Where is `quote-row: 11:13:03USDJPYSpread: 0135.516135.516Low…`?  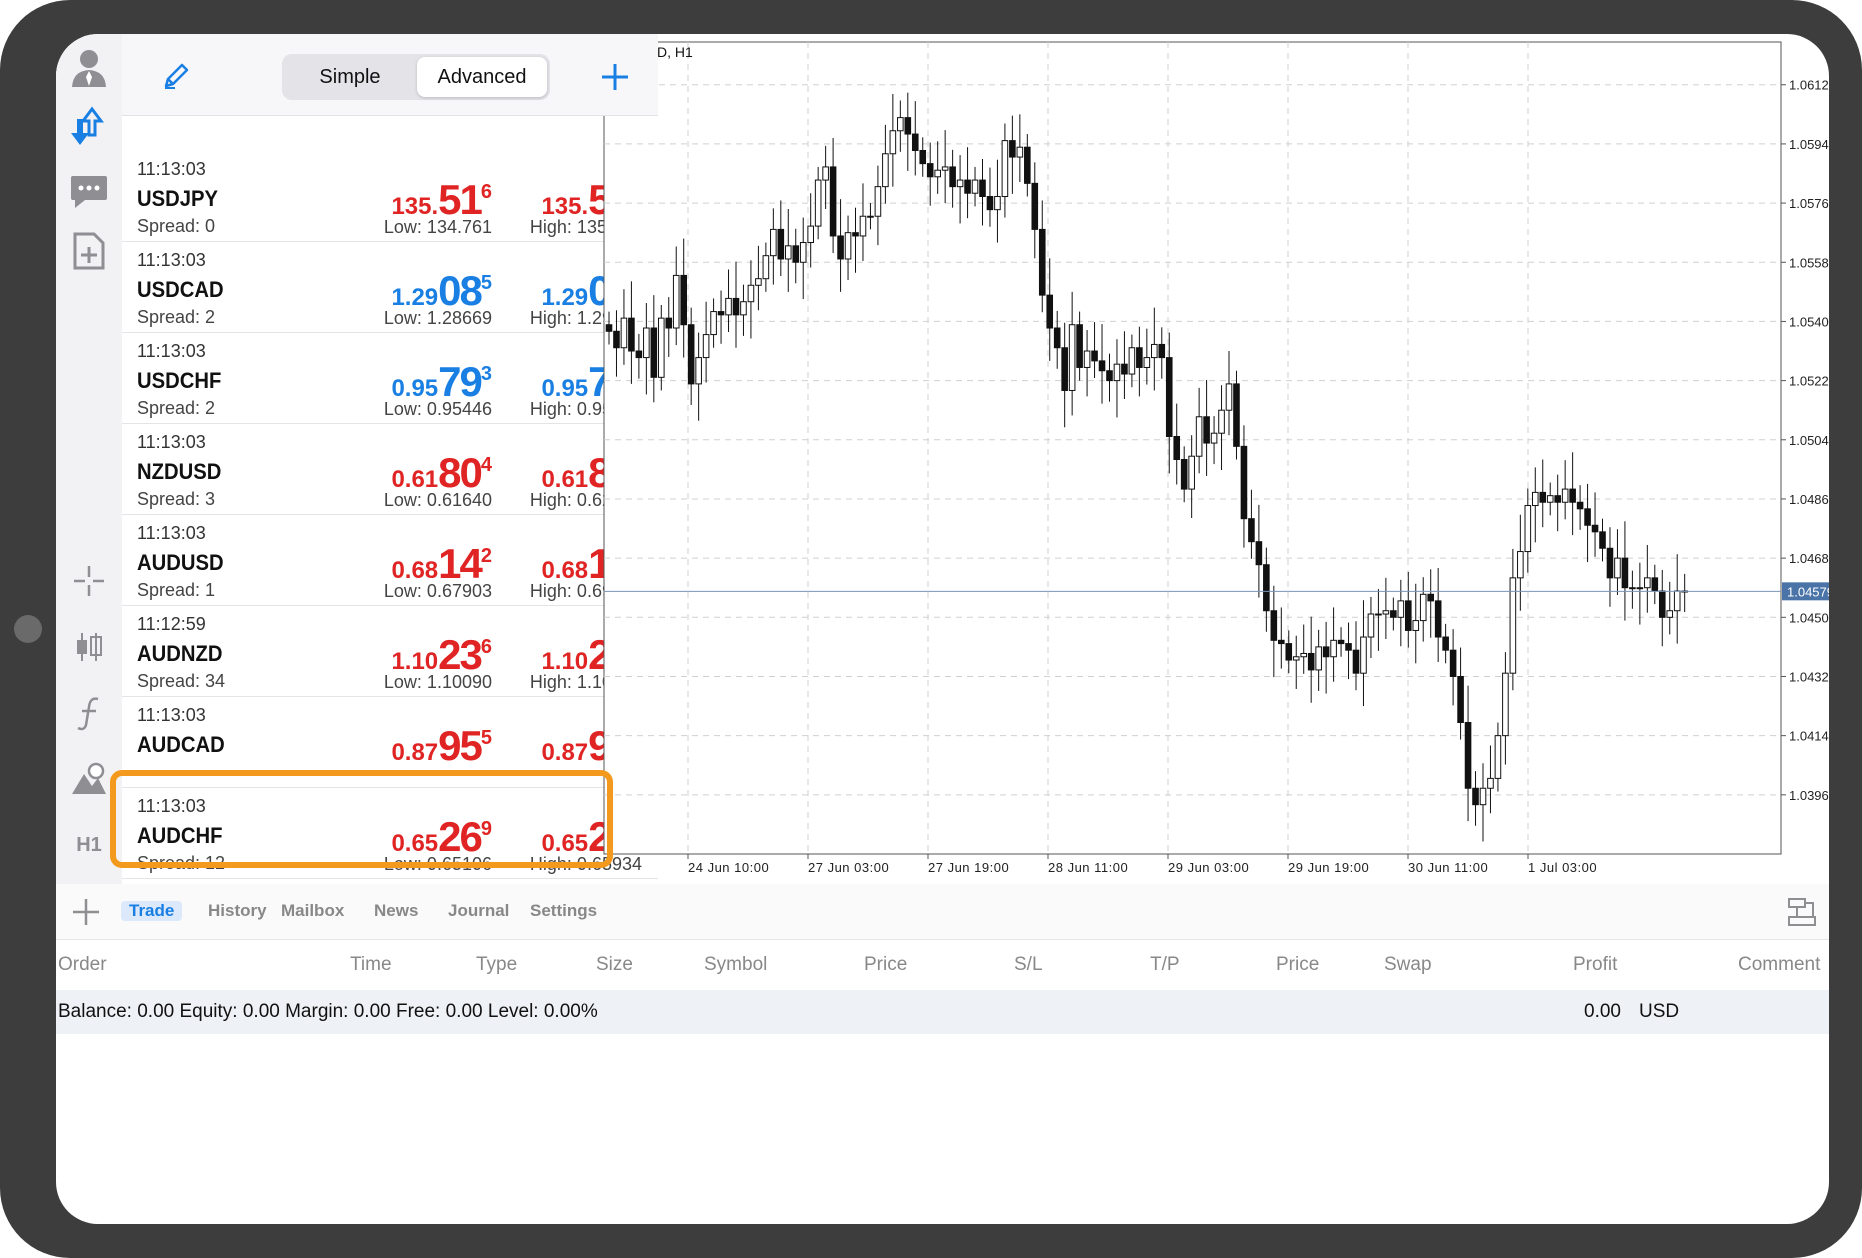
quote-row: 11:13:03USDJPYSpread: 0135.516135.516Low… is located at coordinates (390, 196).